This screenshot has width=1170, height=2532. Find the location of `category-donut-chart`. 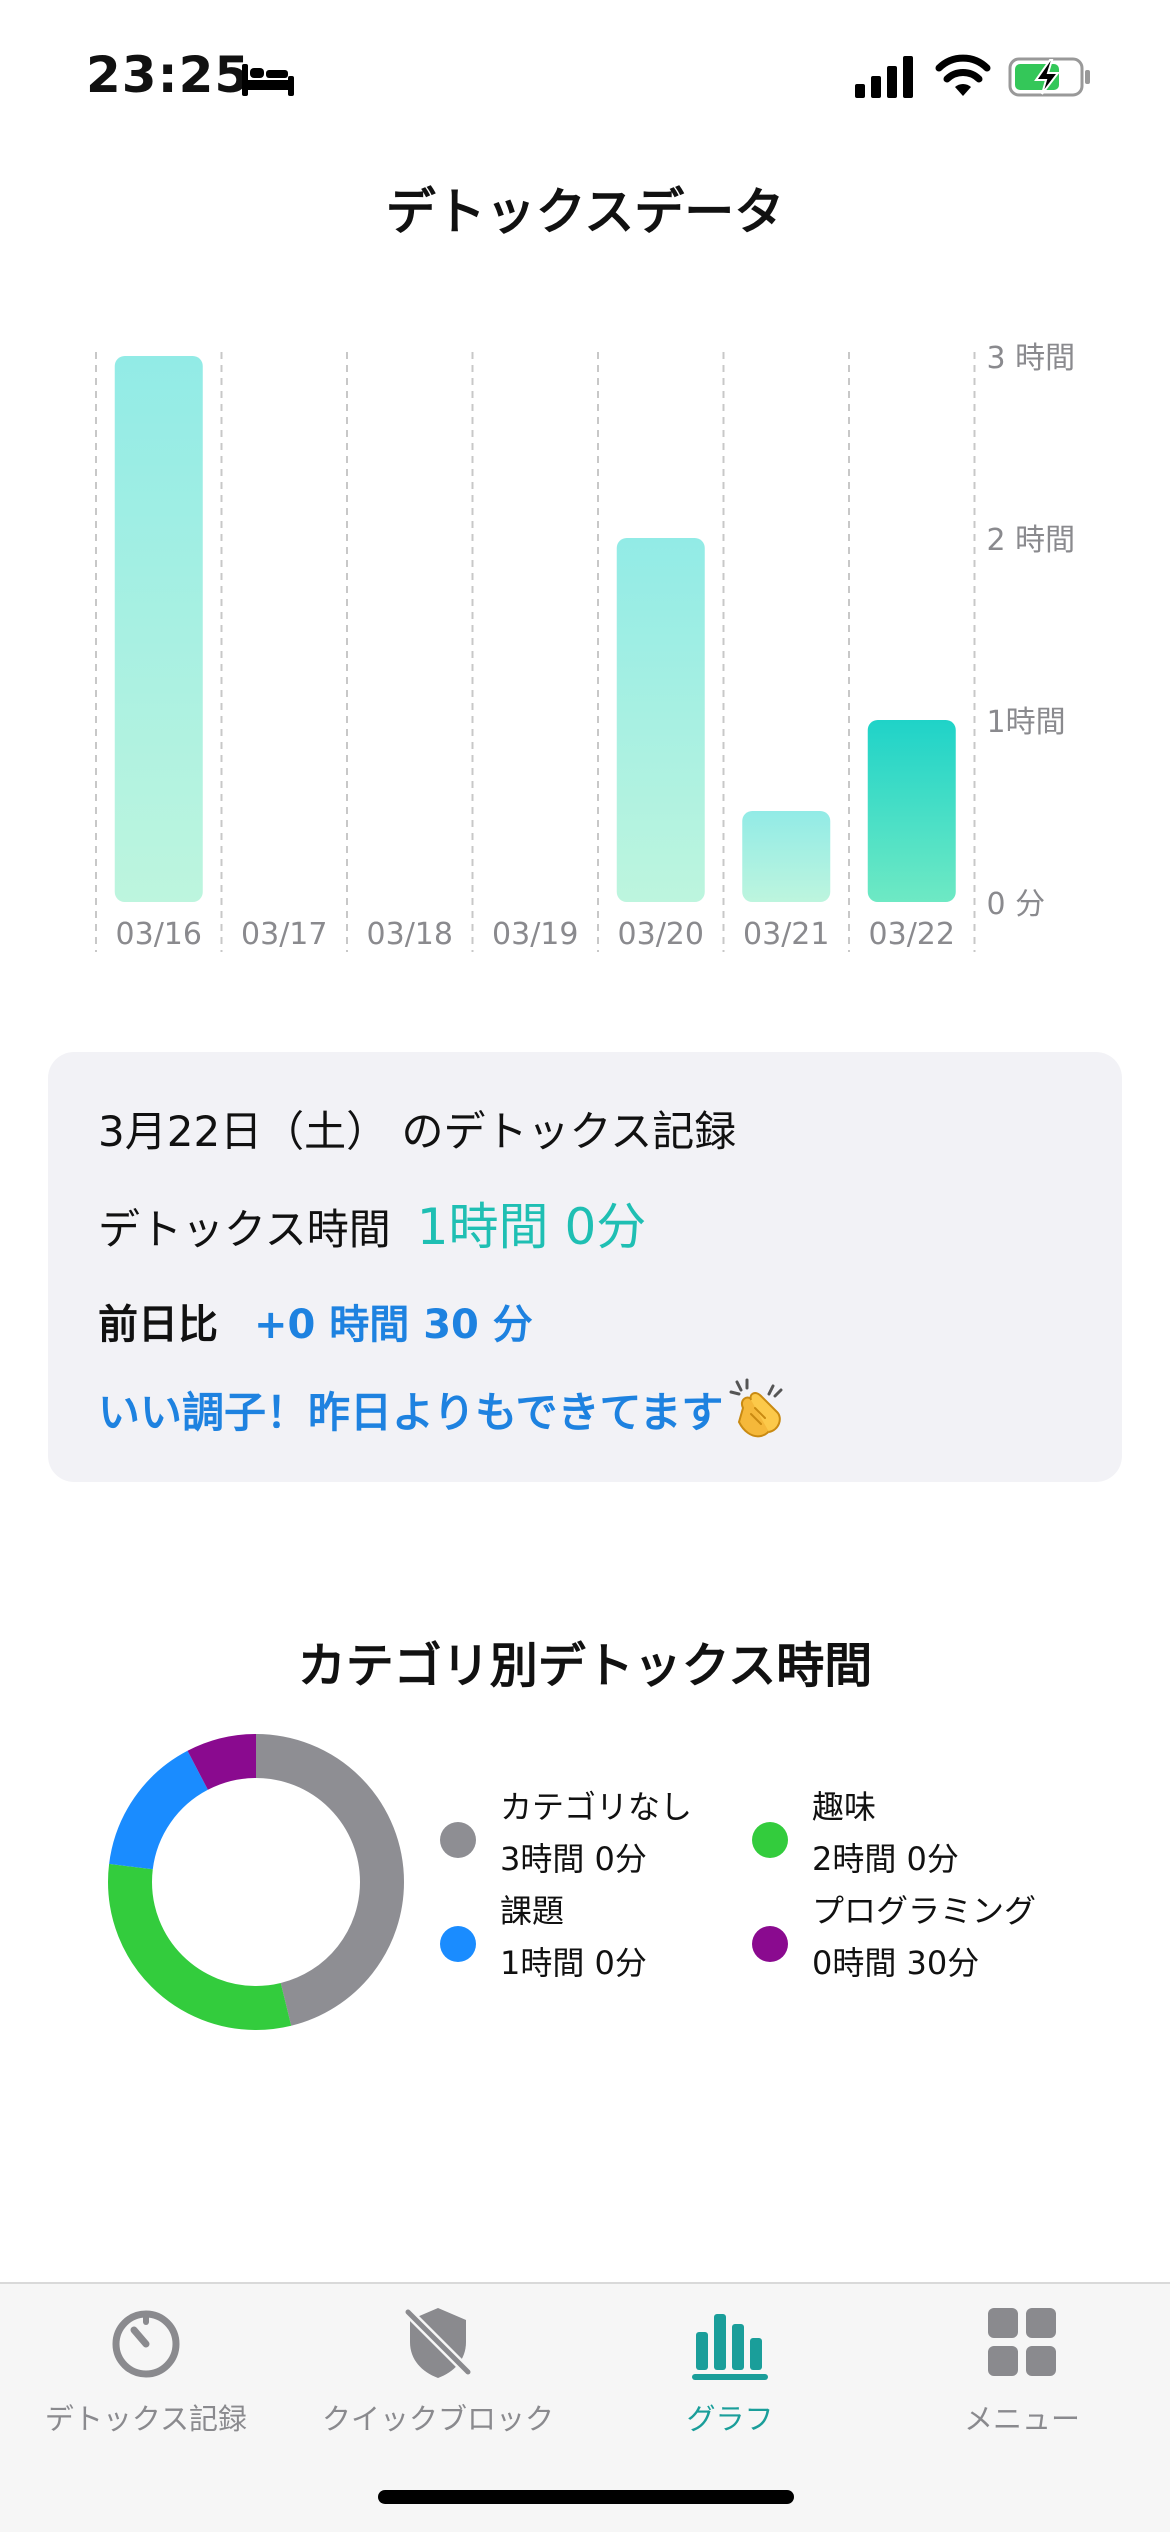

category-donut-chart is located at coordinates (256, 1882).